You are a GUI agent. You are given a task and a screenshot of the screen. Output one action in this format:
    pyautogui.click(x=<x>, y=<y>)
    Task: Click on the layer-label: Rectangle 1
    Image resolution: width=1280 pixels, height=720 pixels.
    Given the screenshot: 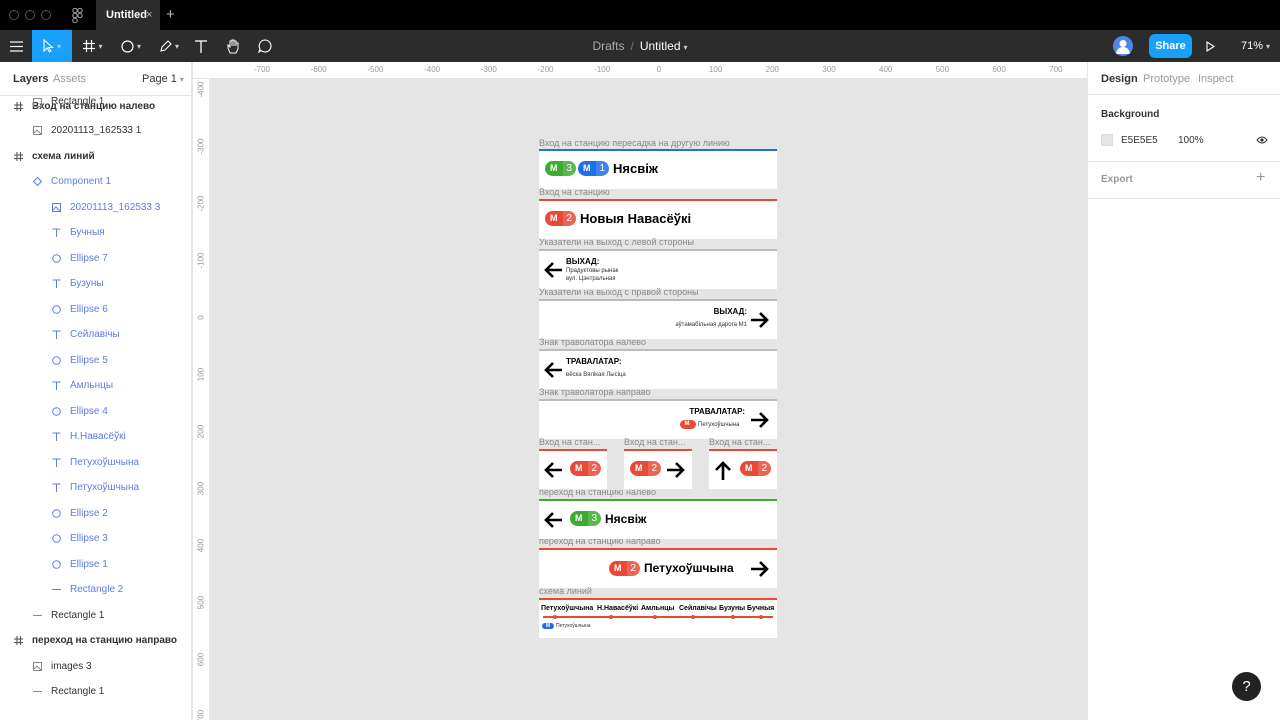 What is the action you would take?
    pyautogui.click(x=78, y=615)
    